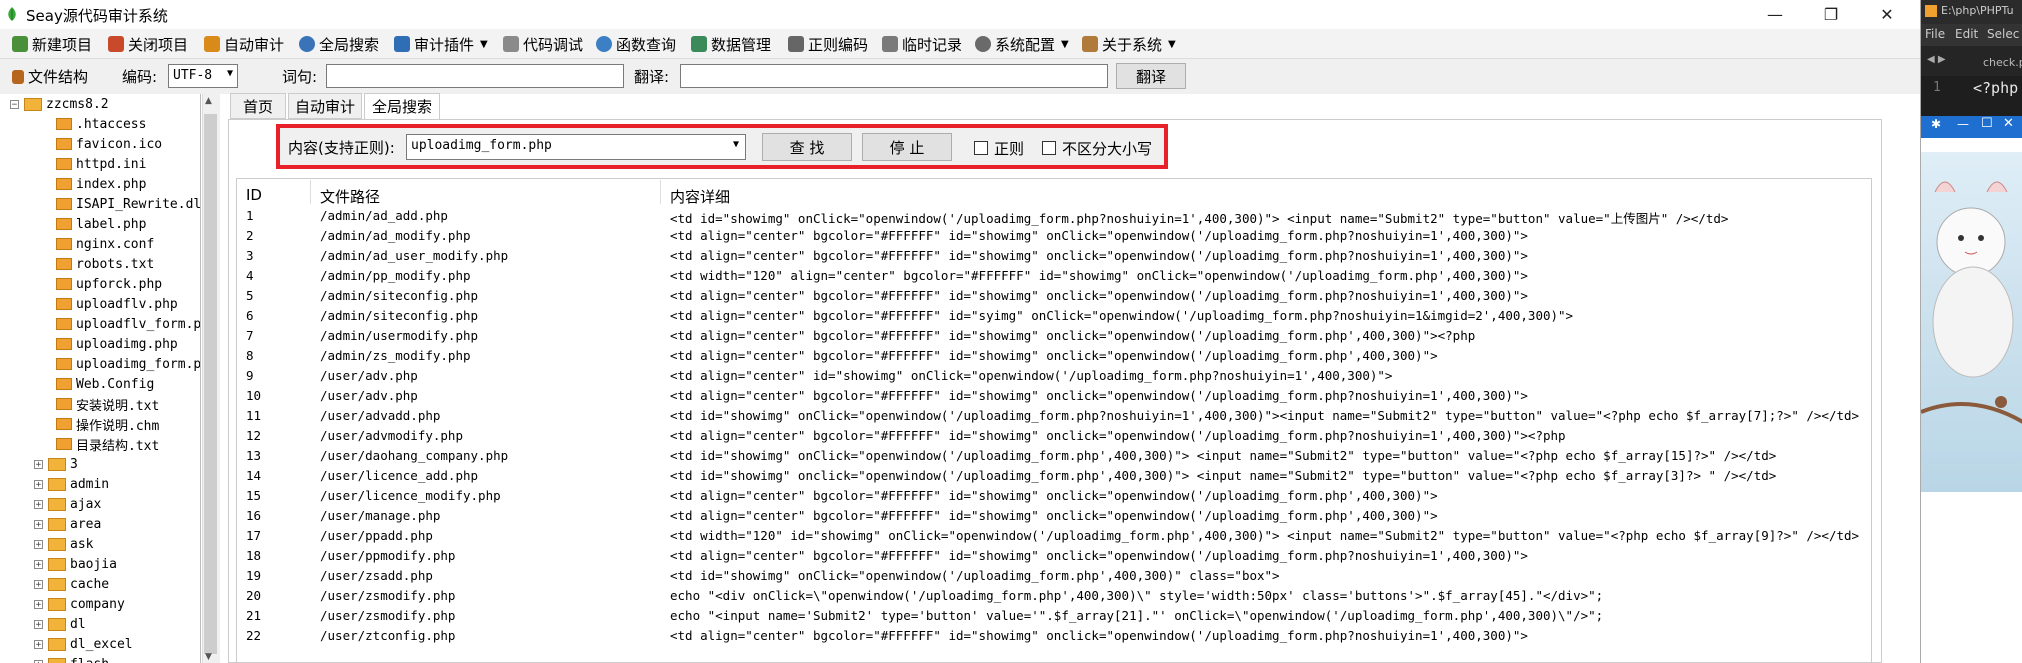 The height and width of the screenshot is (663, 2022). Describe the element at coordinates (402, 106) in the screenshot. I see `tab-global-search: 全局搜索` at that location.